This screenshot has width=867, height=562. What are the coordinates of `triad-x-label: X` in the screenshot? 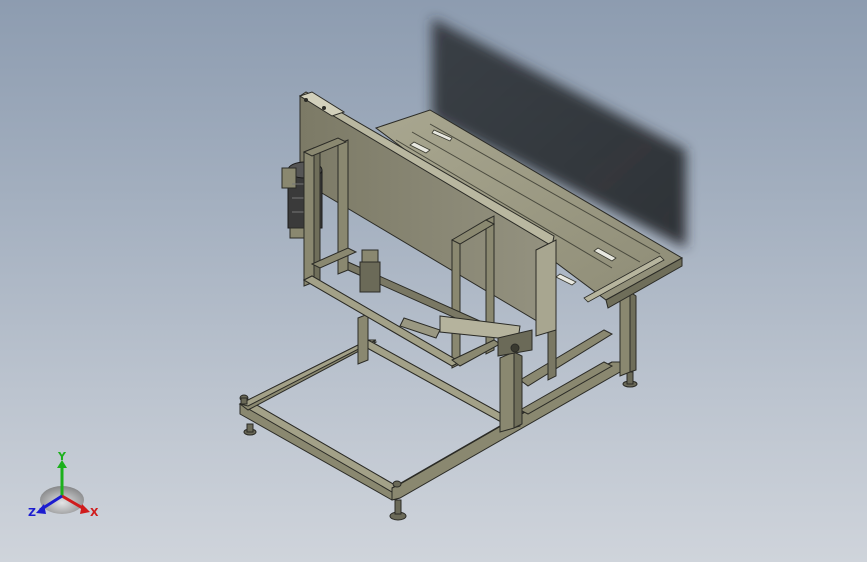 It's located at (94, 512).